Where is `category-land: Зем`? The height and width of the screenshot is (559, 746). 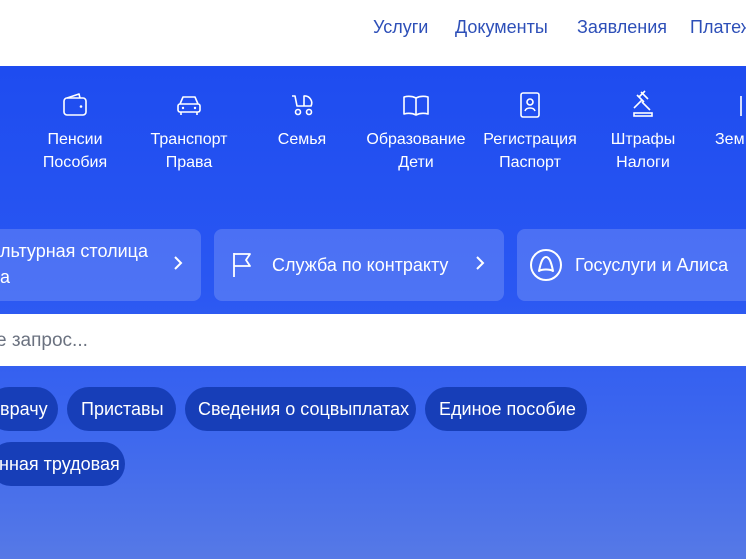 category-land: Зем is located at coordinates (723, 120).